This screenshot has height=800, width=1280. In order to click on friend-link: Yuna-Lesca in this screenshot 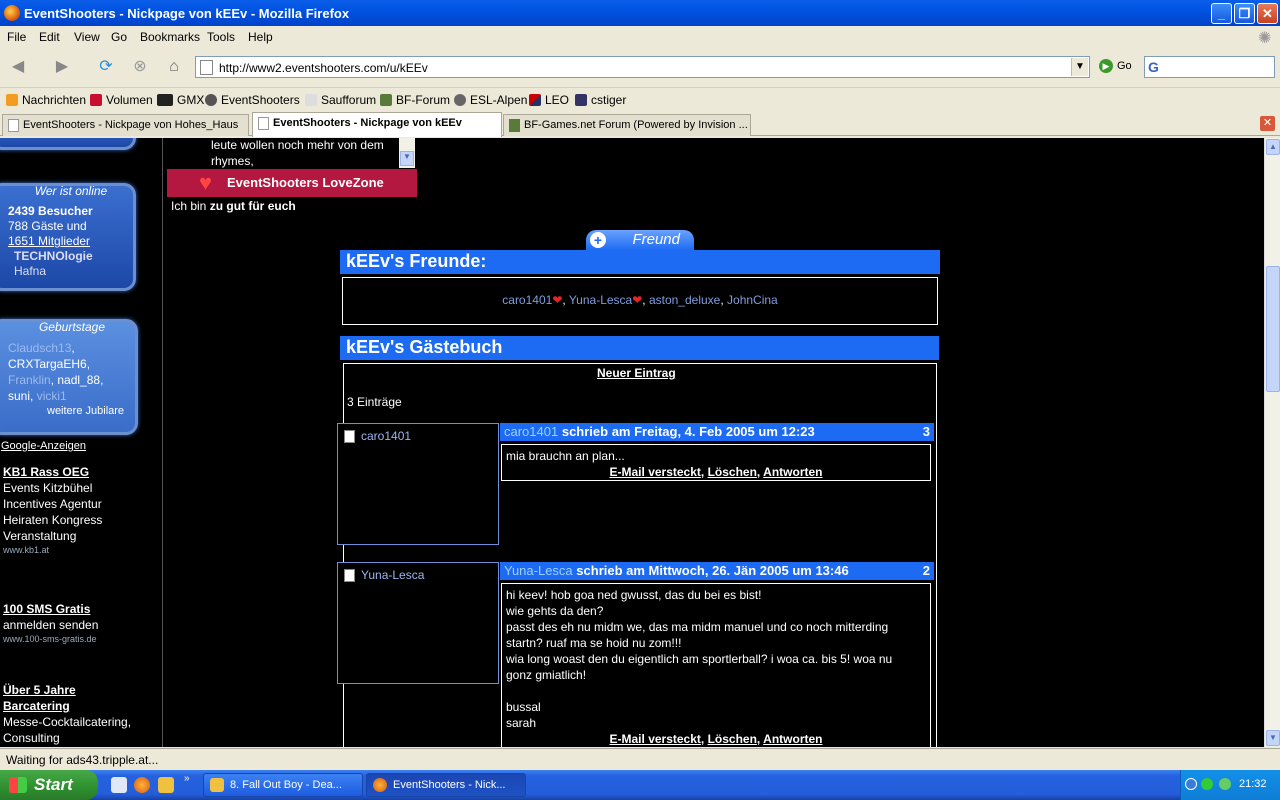, I will do `click(600, 300)`.